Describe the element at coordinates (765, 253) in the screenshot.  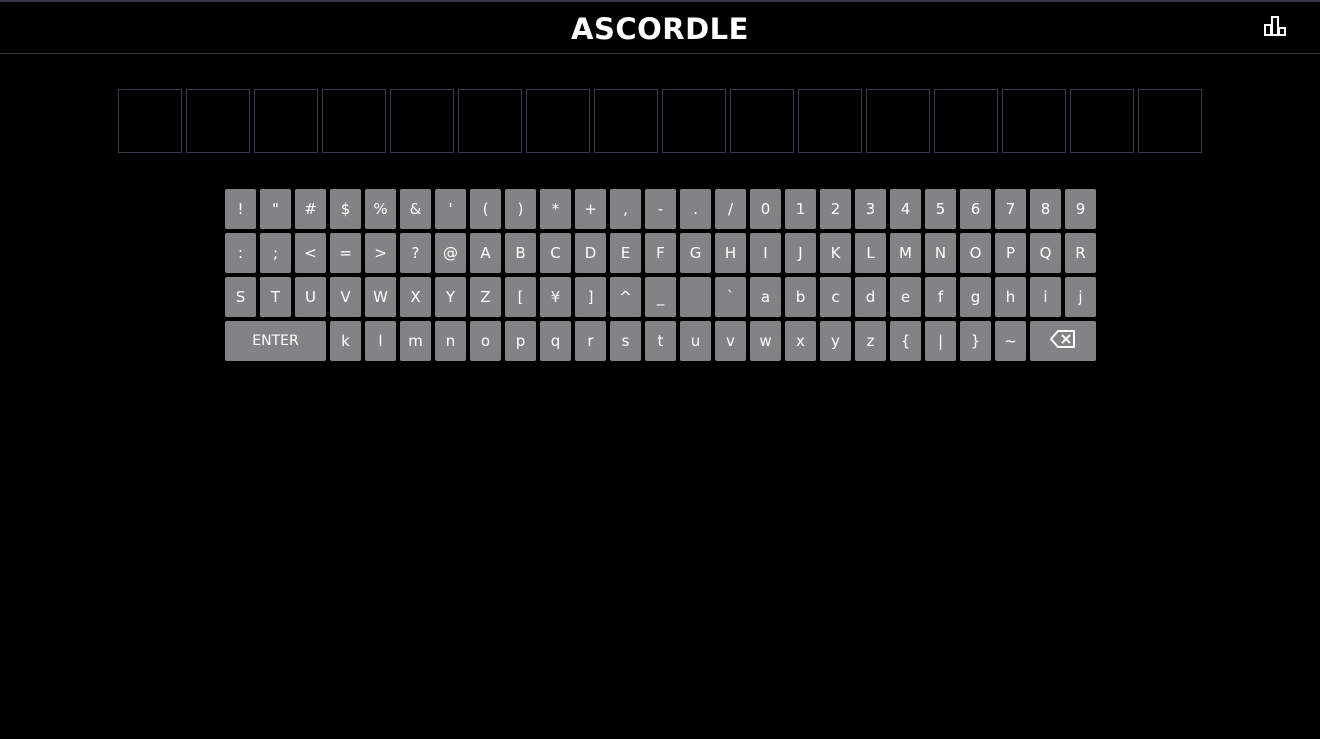
I see `key: I` at that location.